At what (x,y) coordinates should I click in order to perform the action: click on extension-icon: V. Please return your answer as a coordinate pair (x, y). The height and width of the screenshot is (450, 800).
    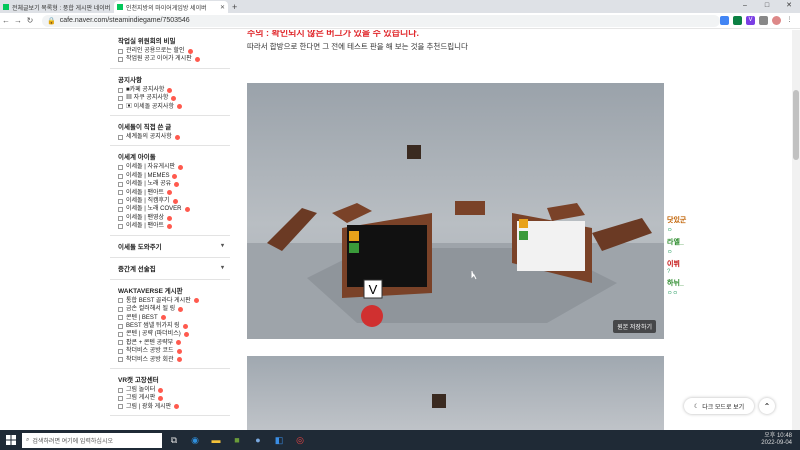
    Looking at the image, I should click on (750, 20).